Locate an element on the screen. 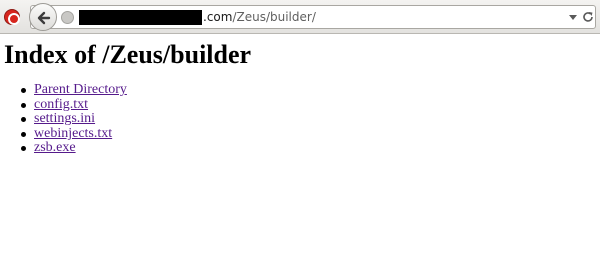  list-item: config.txt is located at coordinates (74, 105).